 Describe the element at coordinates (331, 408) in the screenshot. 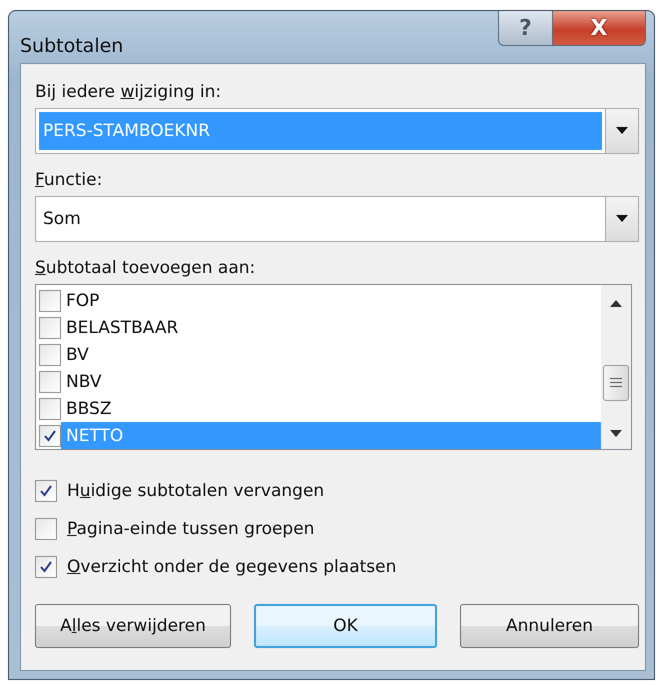

I see `list-item: BBSZ` at that location.